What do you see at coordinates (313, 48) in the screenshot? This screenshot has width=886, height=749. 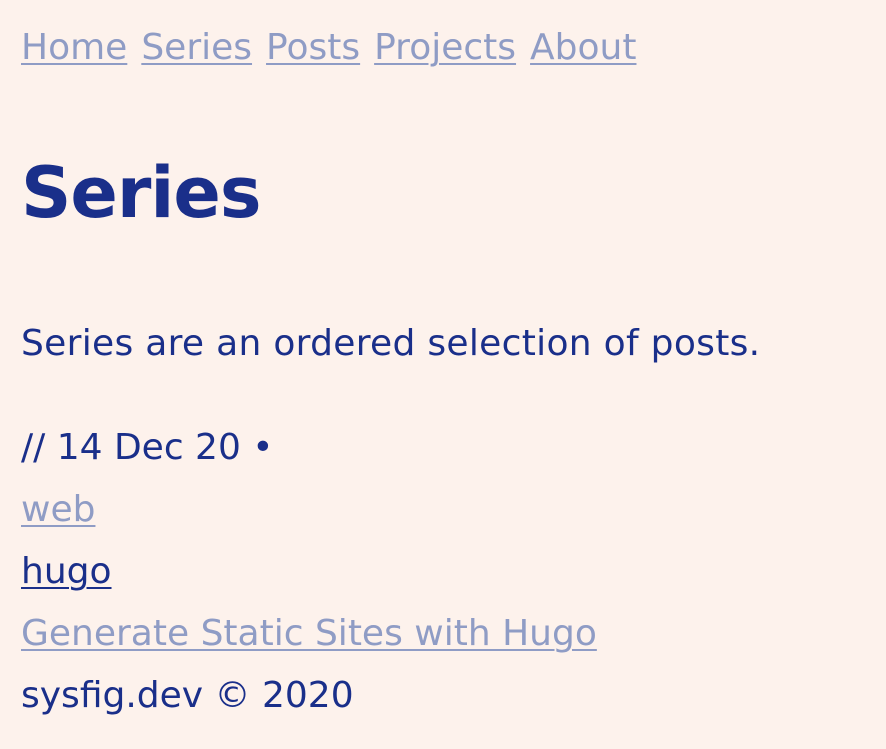 I see `nav-posts-link: Posts` at bounding box center [313, 48].